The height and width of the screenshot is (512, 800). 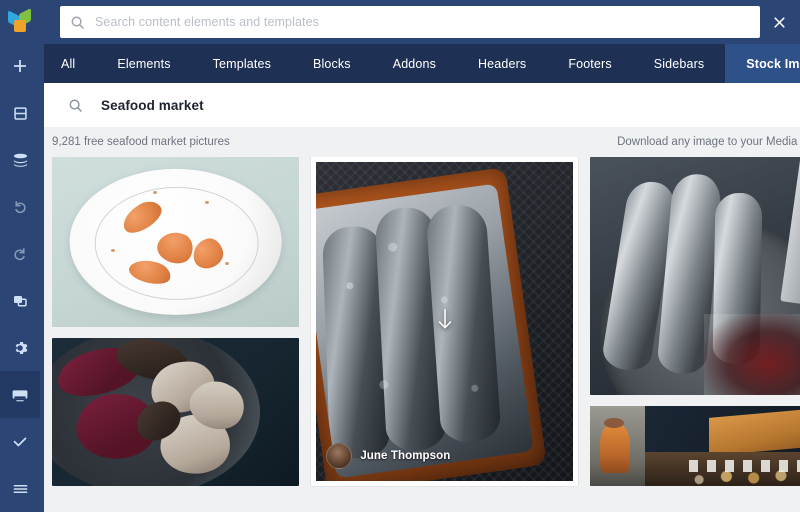 I want to click on redo-icon, so click(x=20, y=254).